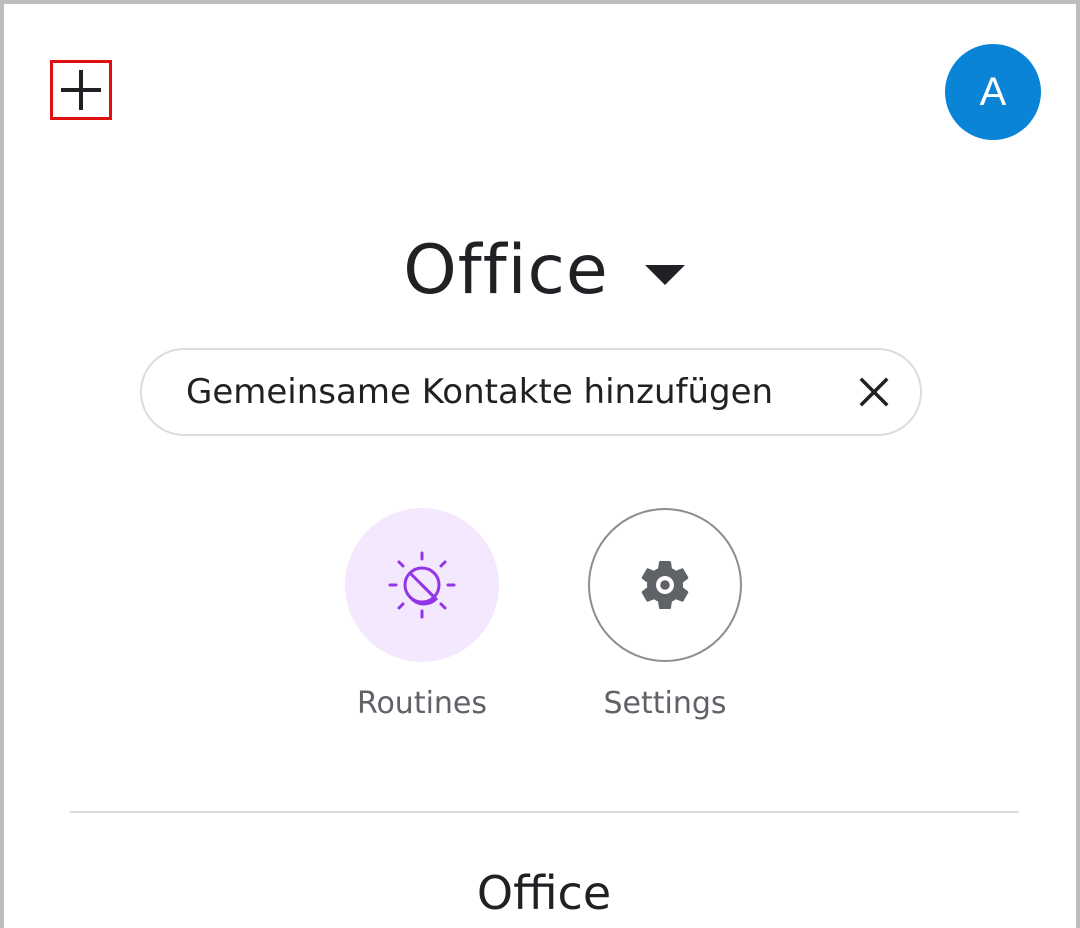 The width and height of the screenshot is (1080, 928). Describe the element at coordinates (480, 392) in the screenshot. I see `chip-label: Gemeinsame Kontakte hinzufügen` at that location.